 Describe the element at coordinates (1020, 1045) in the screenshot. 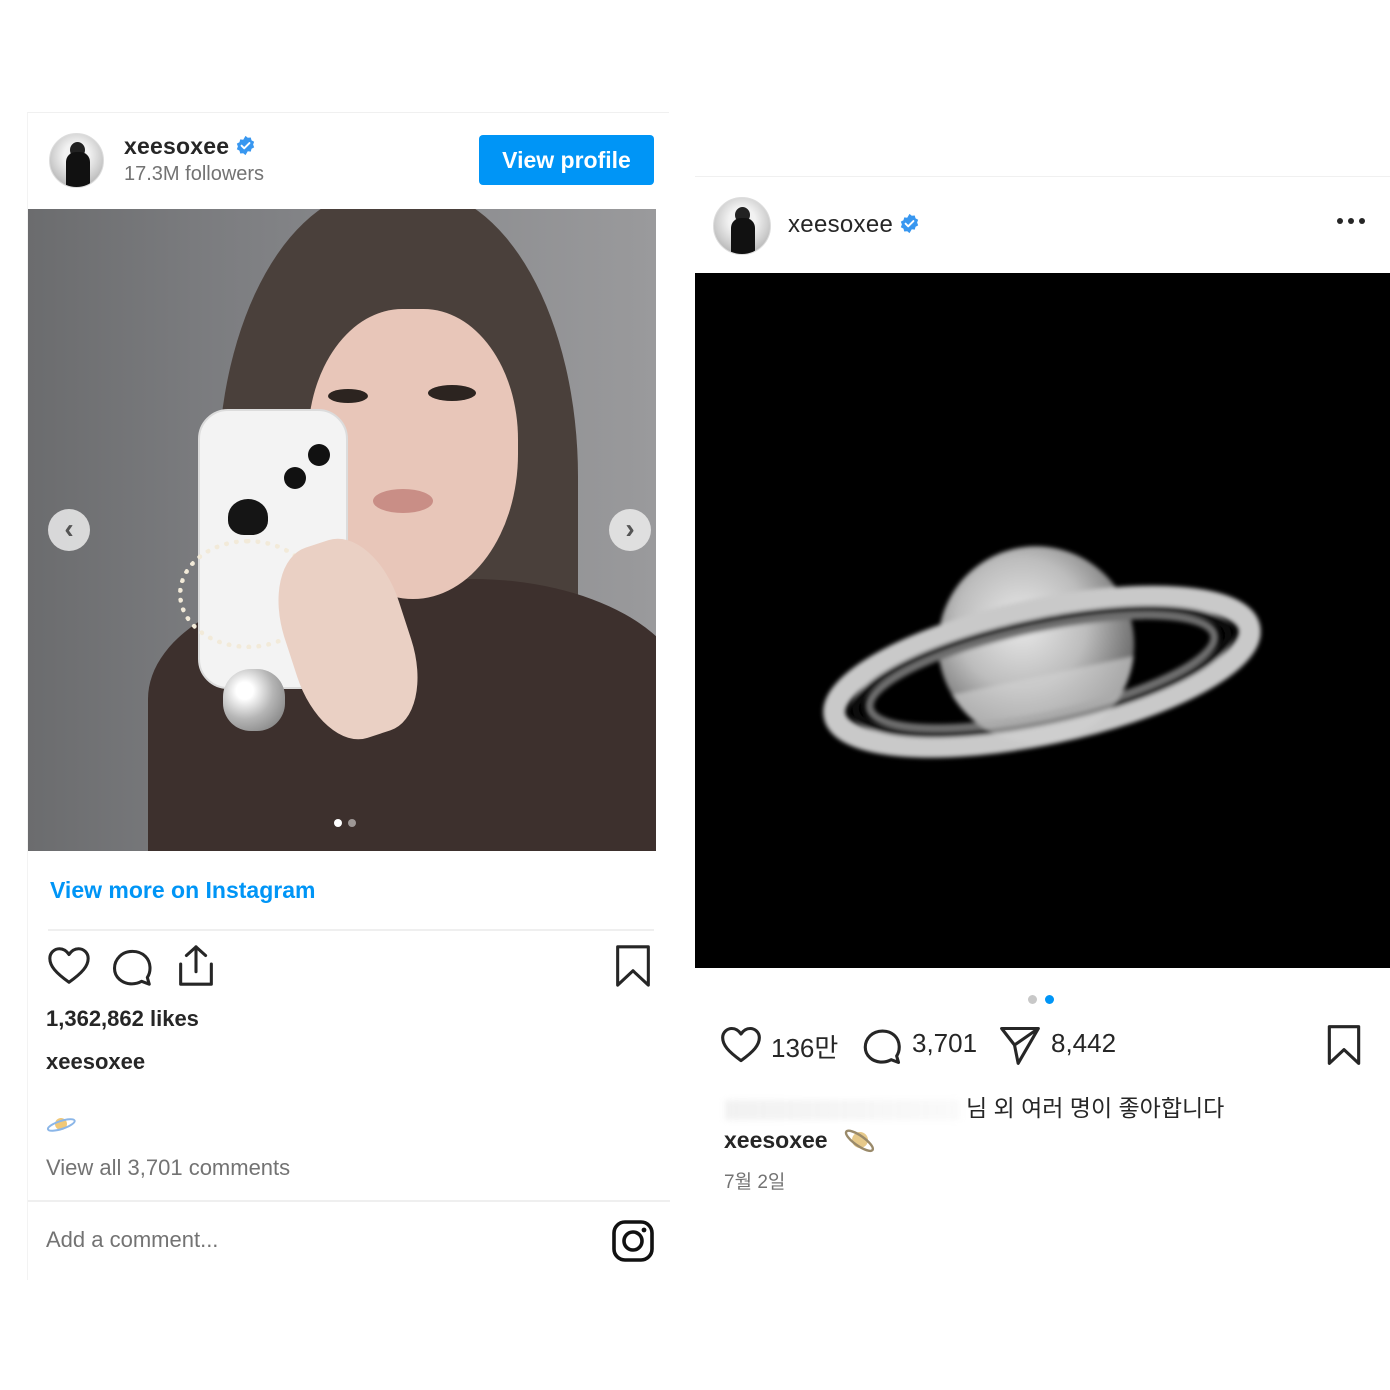

I see `send-icon` at that location.